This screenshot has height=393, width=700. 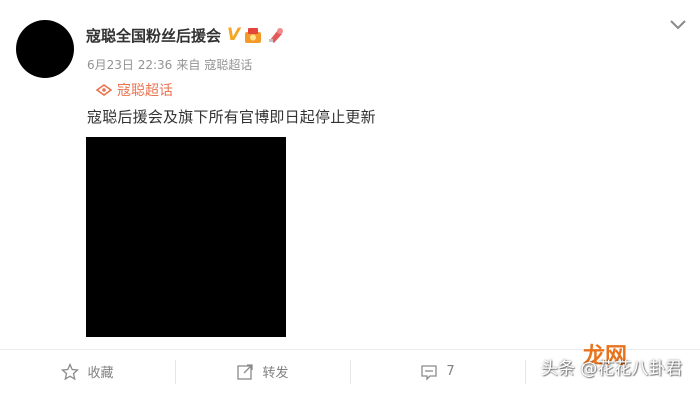 What do you see at coordinates (450, 371) in the screenshot?
I see `comment-count: 7` at bounding box center [450, 371].